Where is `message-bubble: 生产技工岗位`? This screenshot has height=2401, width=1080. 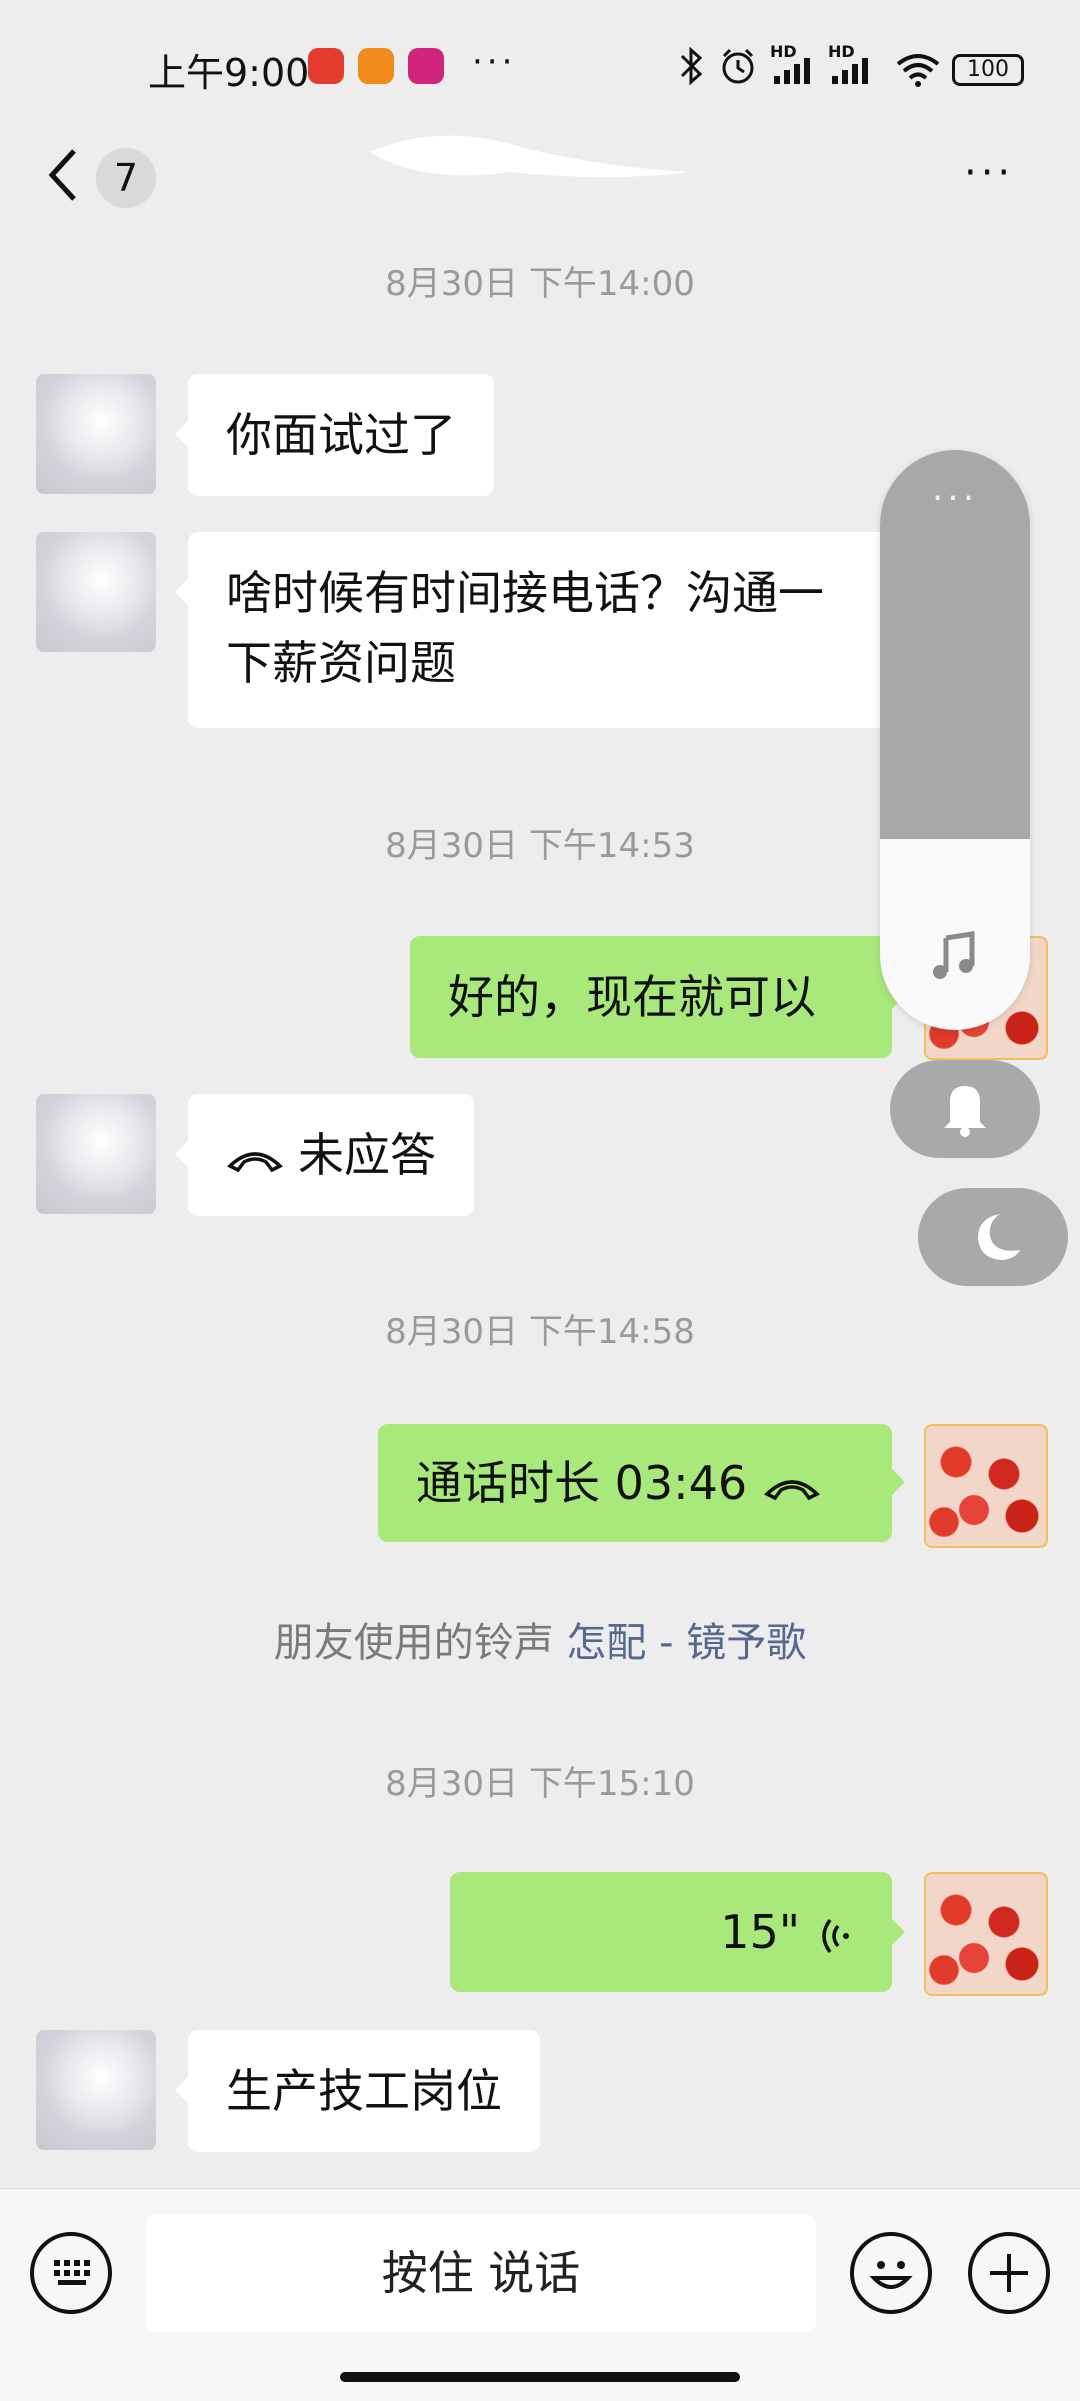
message-bubble: 生产技工岗位 is located at coordinates (364, 2091).